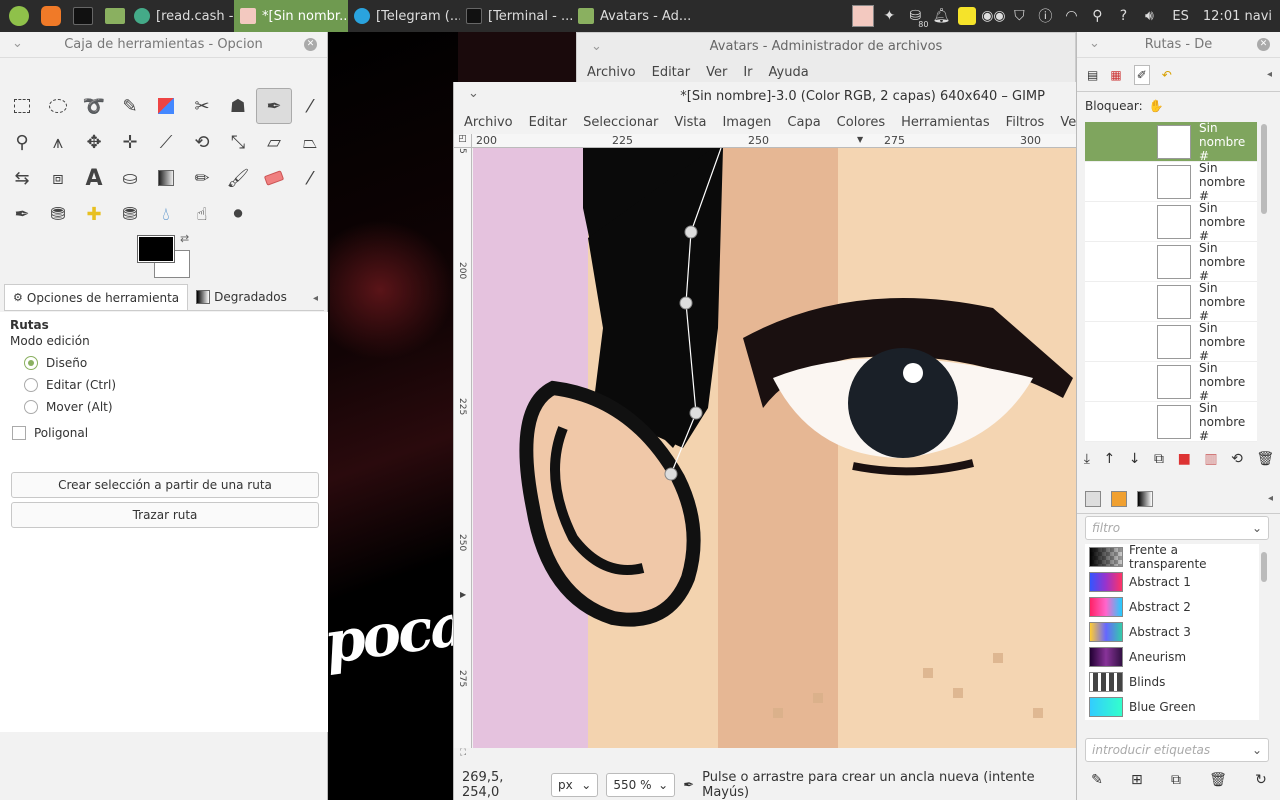 The height and width of the screenshot is (800, 1280). I want to click on pencil-icon: ✏, so click(202, 178).